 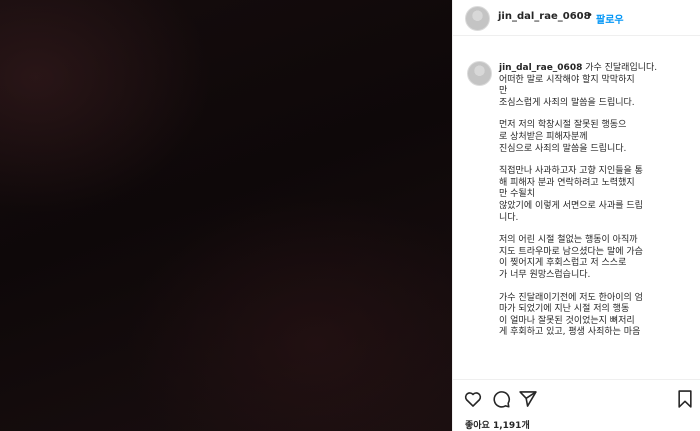 I want to click on follow-button: 팔로우, so click(x=610, y=18).